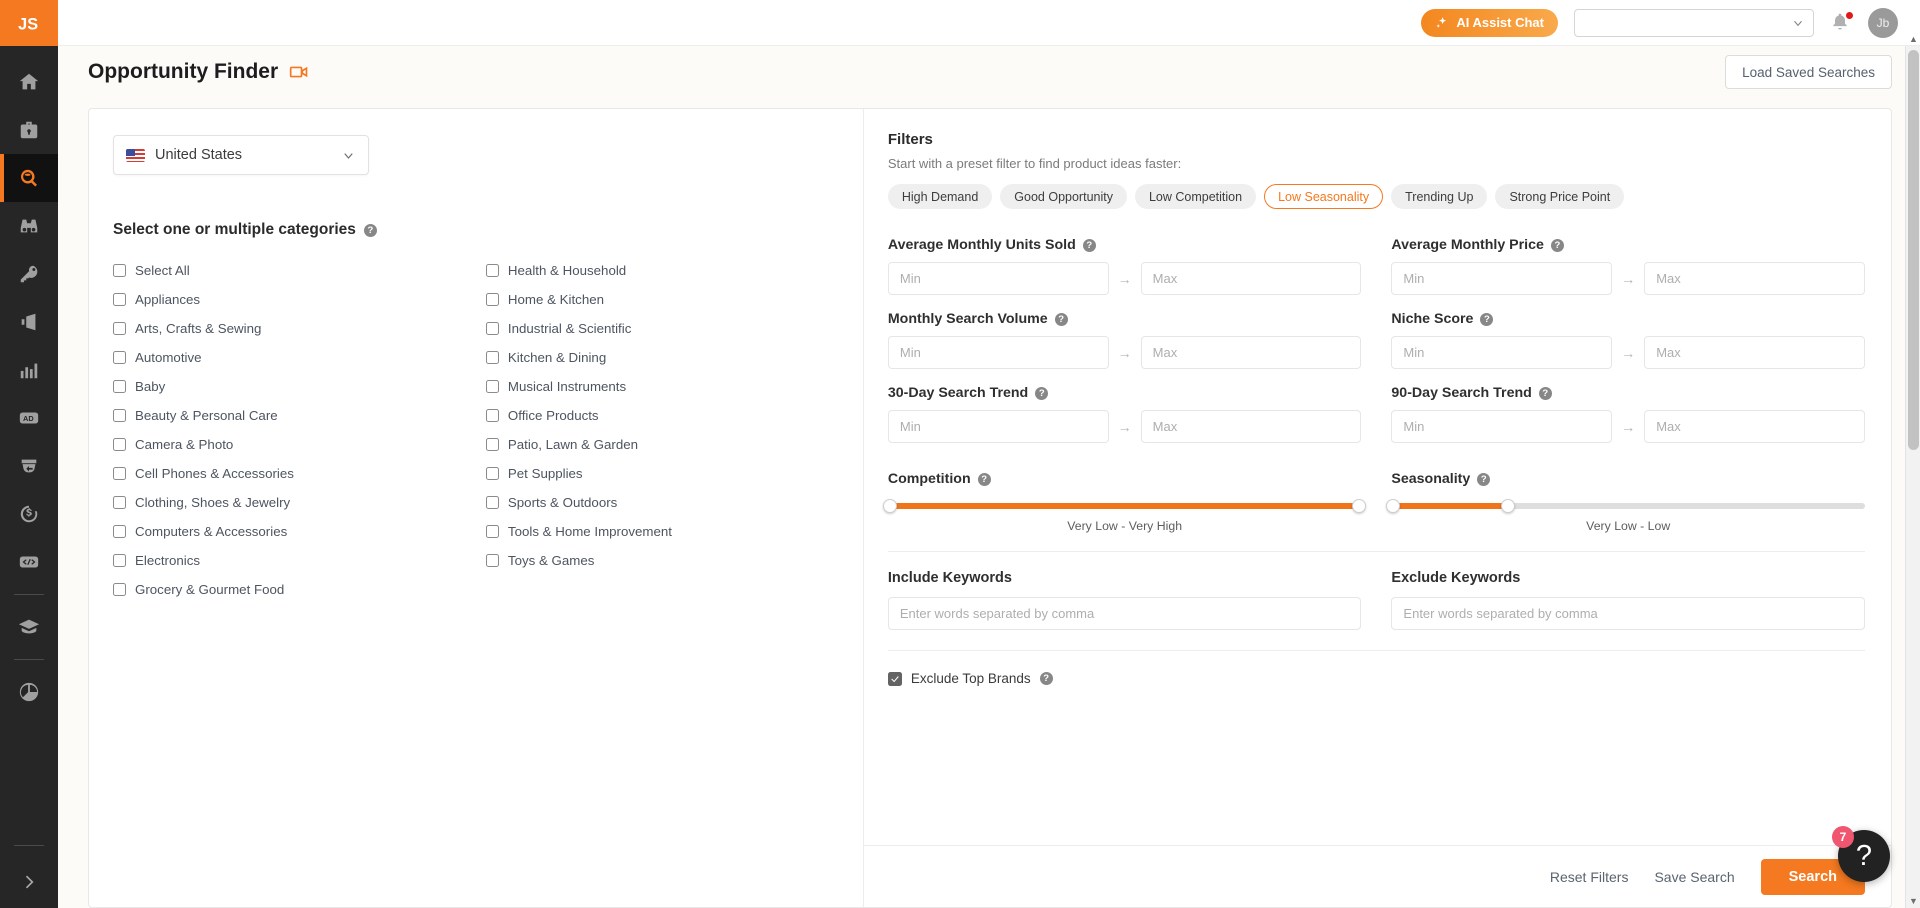  What do you see at coordinates (299, 72) in the screenshot?
I see `video-tutorial-button` at bounding box center [299, 72].